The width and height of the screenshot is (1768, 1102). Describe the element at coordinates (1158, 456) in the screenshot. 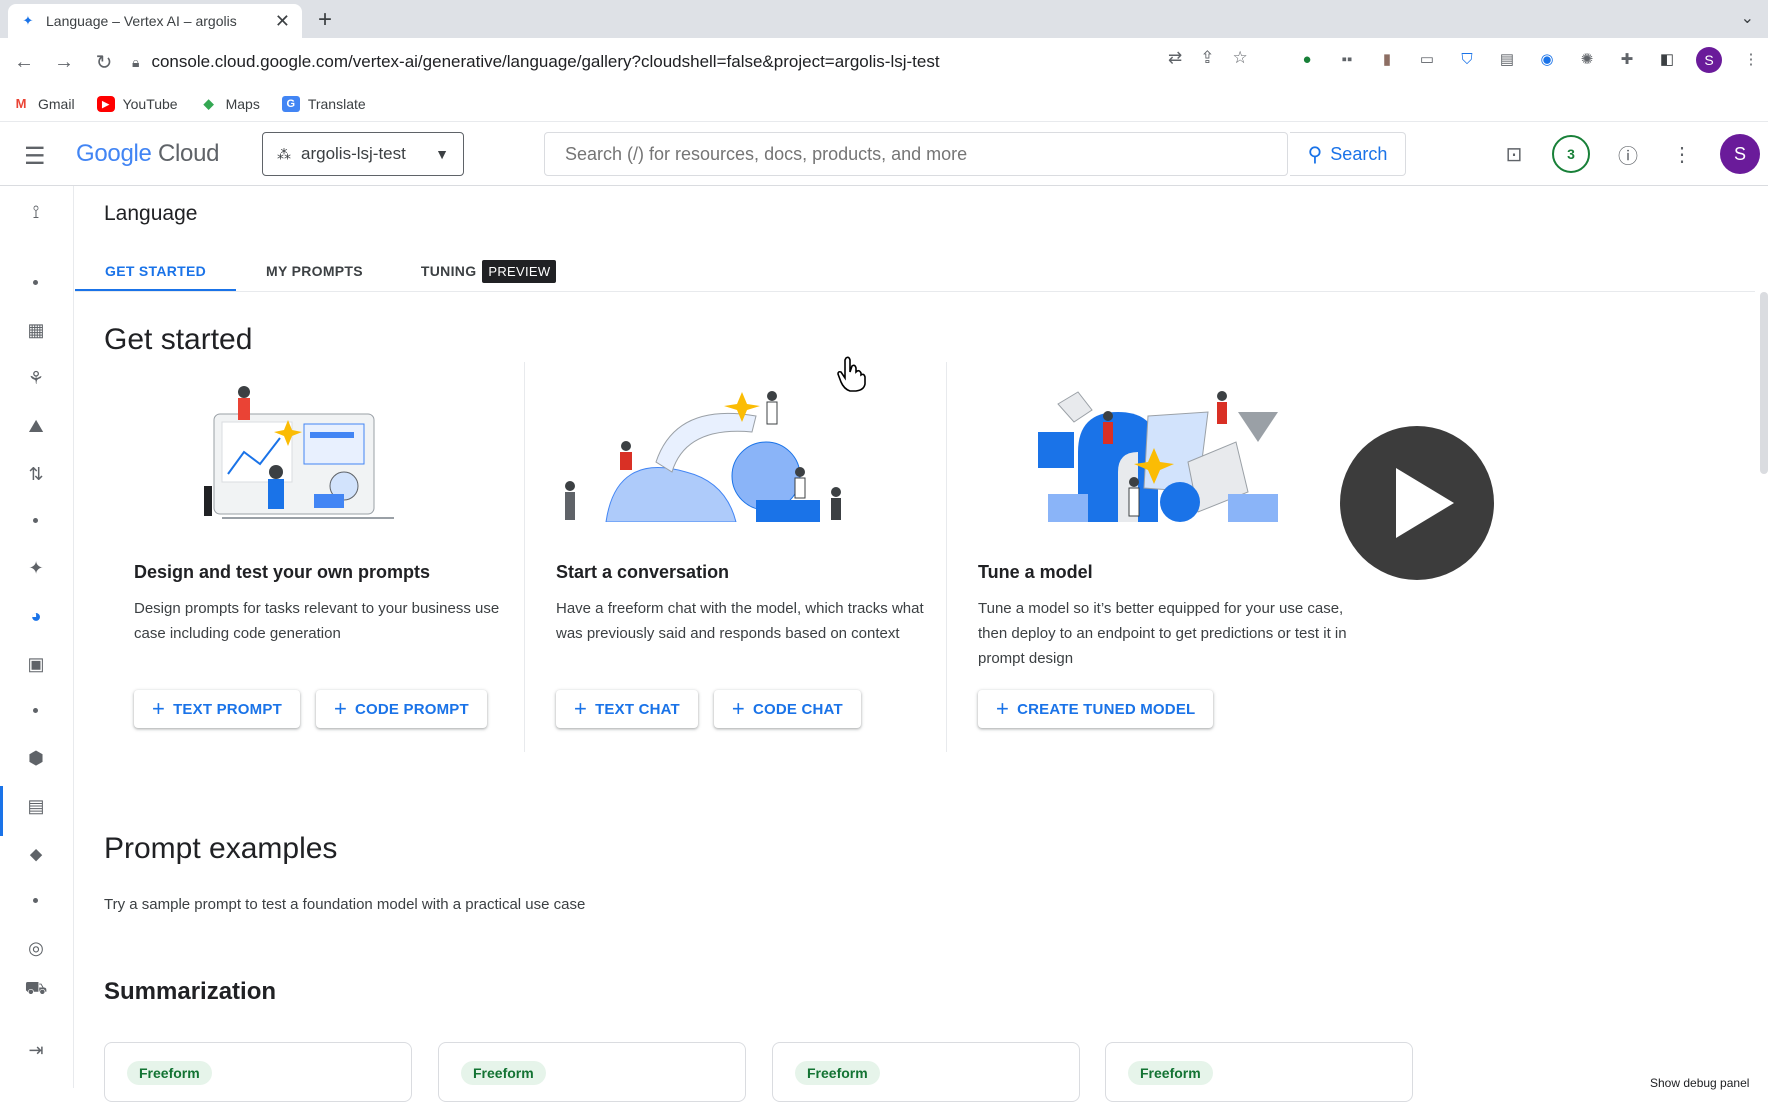

I see `tune-model-illustration` at that location.